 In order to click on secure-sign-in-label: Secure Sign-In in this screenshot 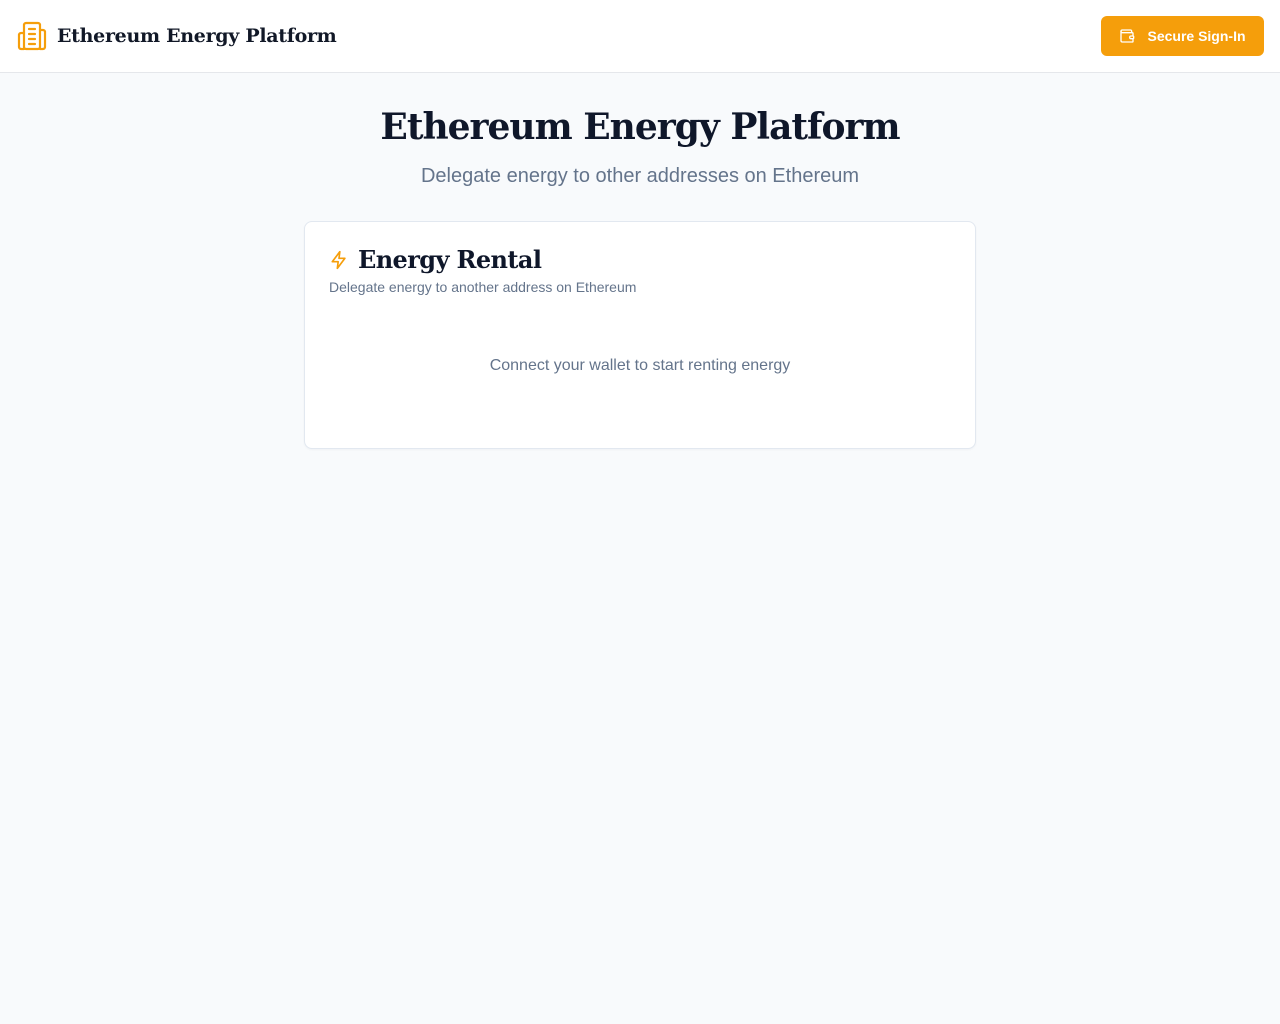, I will do `click(1196, 36)`.